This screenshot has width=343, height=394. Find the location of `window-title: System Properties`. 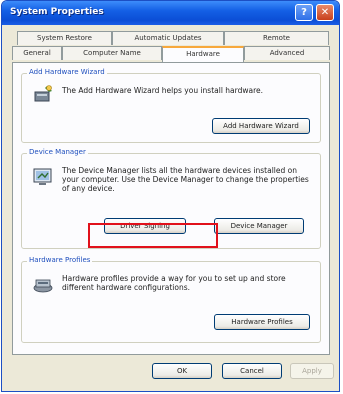

window-title: System Properties is located at coordinates (57, 12).